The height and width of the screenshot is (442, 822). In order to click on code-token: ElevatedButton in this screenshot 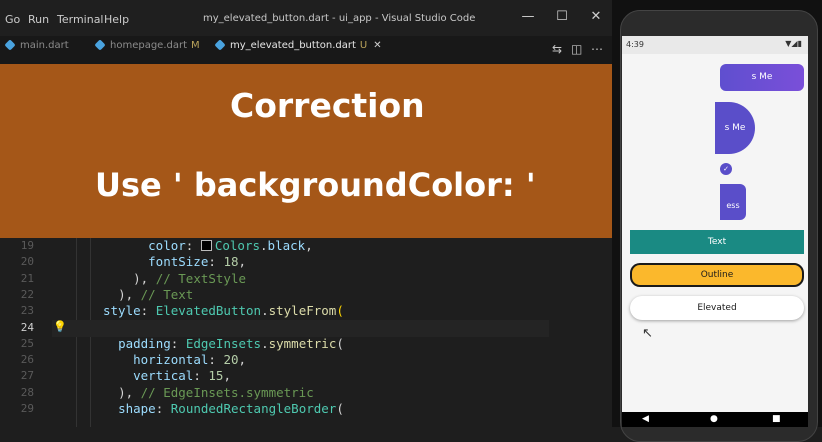, I will do `click(208, 311)`.